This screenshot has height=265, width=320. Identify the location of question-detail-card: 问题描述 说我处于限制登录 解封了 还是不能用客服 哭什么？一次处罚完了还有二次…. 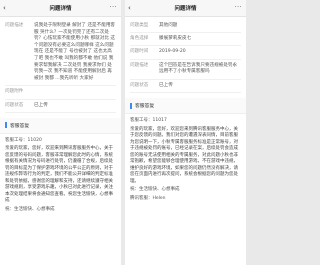
(60, 65).